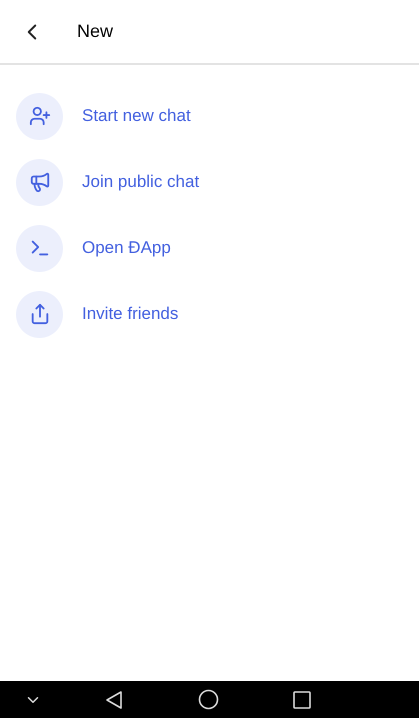 The width and height of the screenshot is (419, 718). What do you see at coordinates (209, 182) in the screenshot?
I see `menu-item: Join public chat` at bounding box center [209, 182].